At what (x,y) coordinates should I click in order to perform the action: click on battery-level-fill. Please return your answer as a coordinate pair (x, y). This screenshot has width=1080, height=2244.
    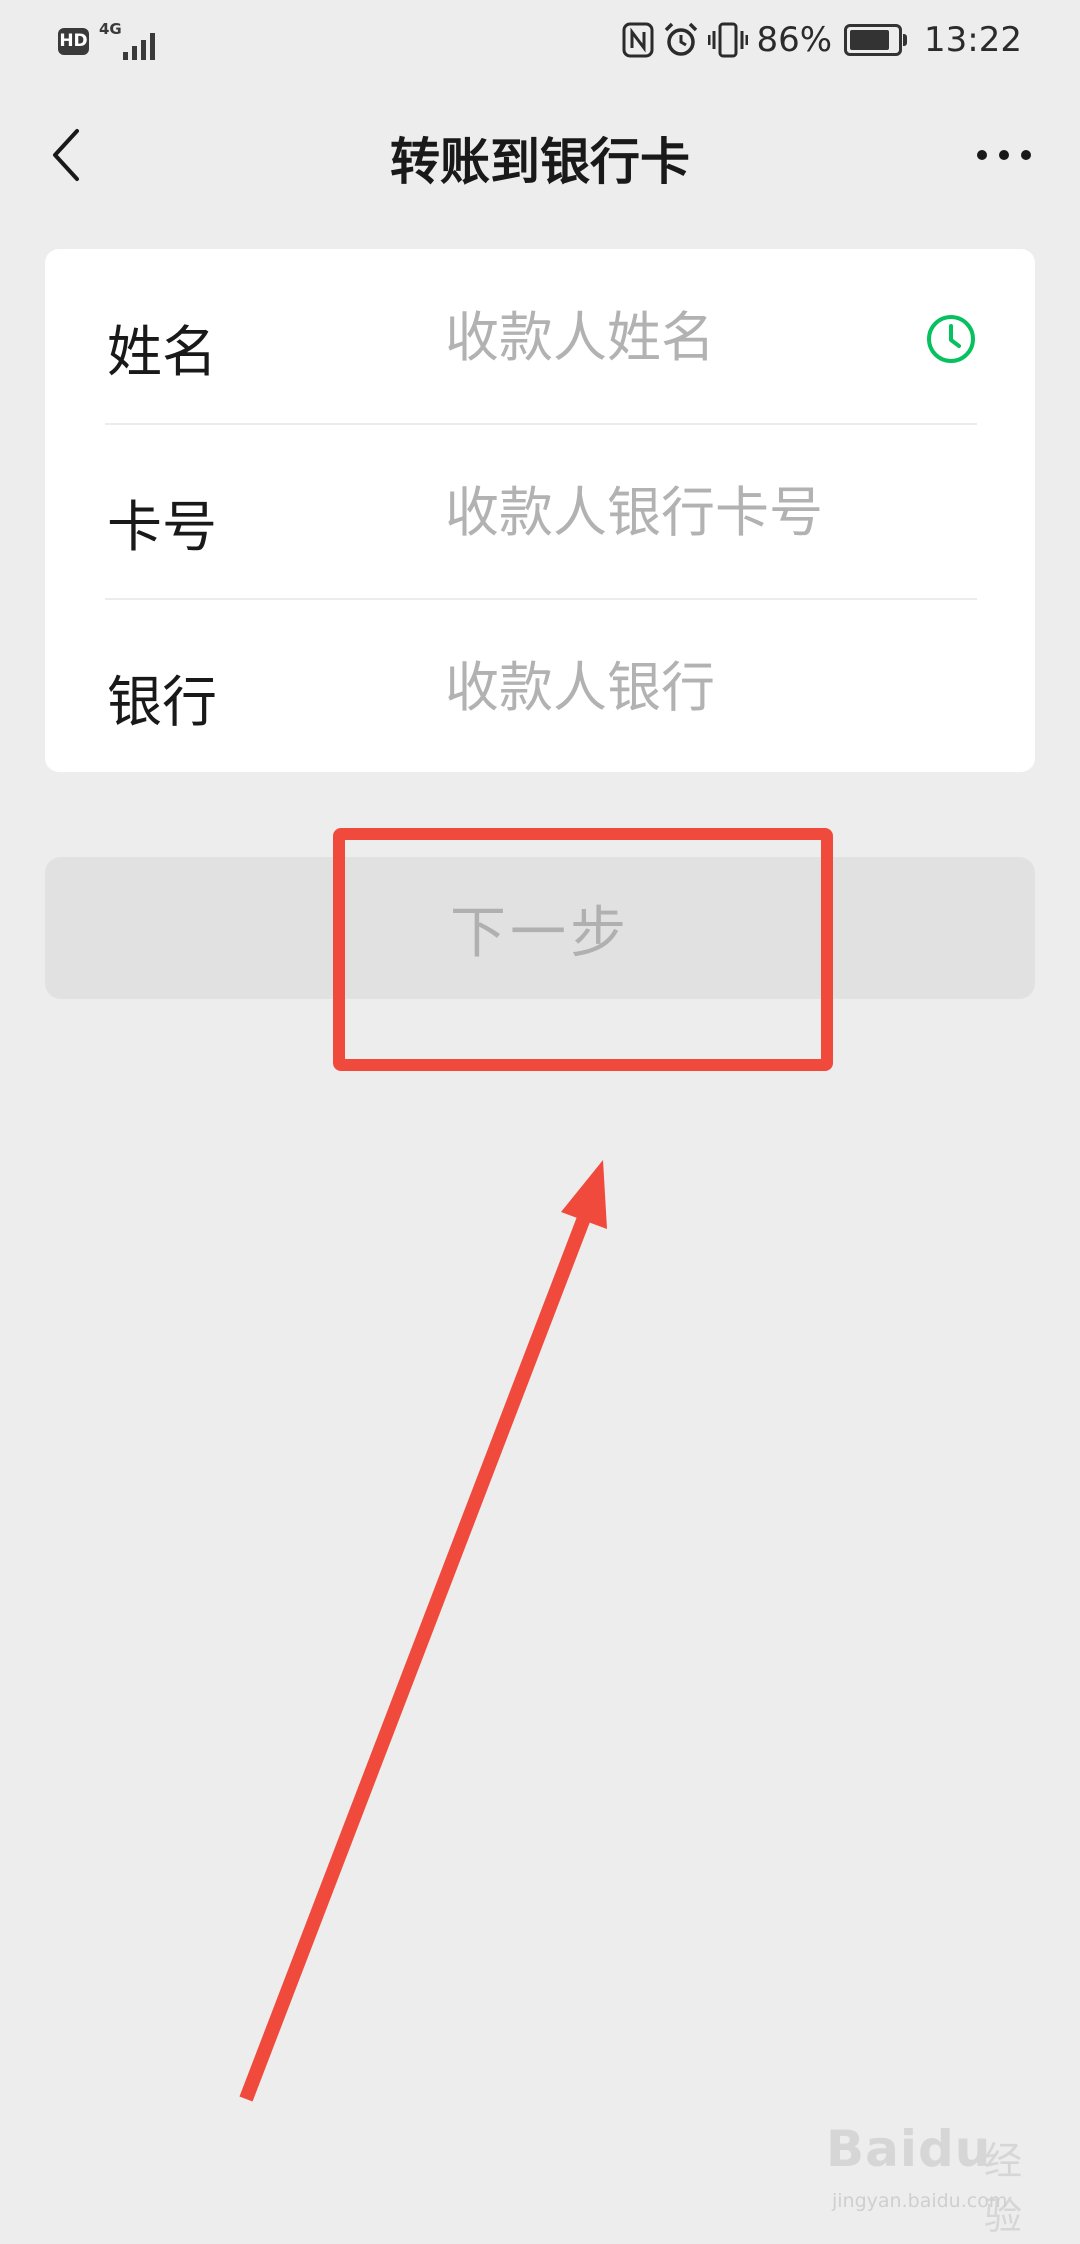
    Looking at the image, I should click on (869, 40).